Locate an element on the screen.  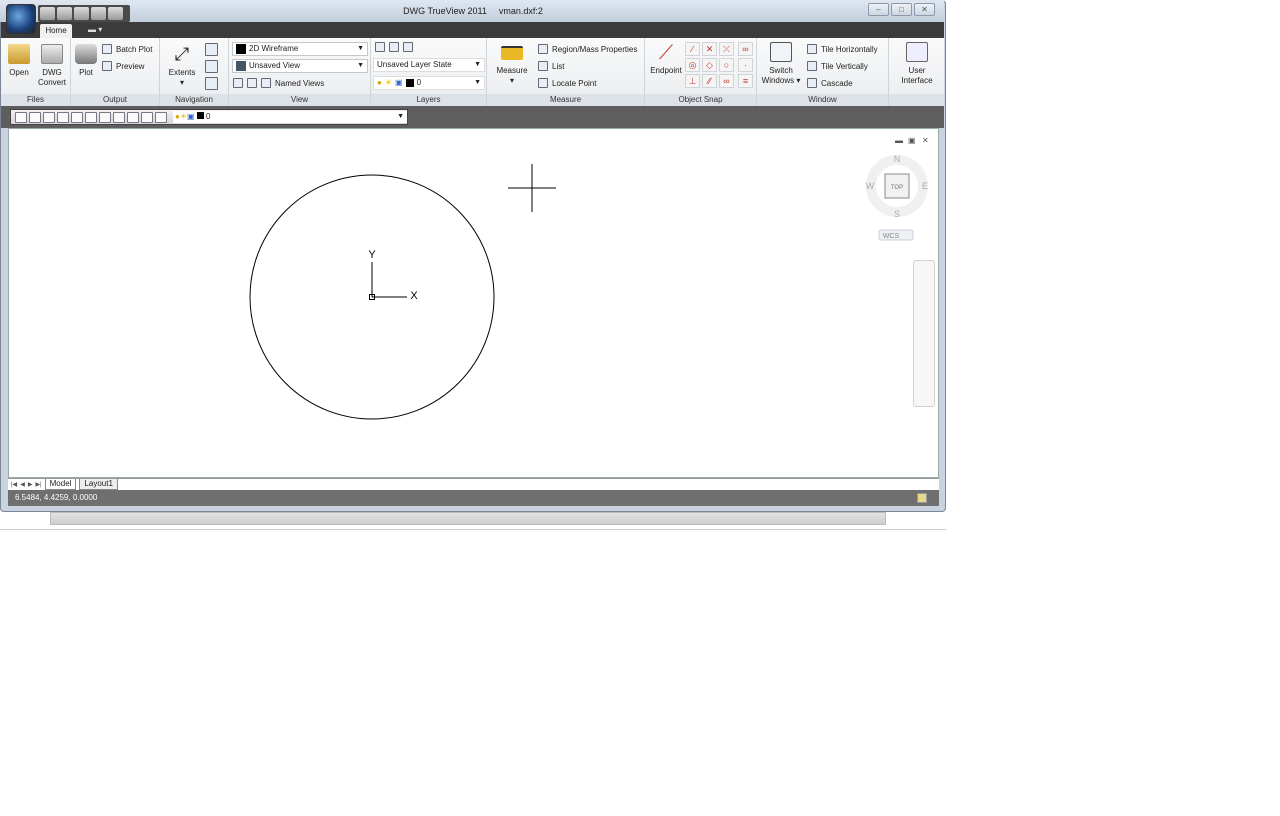
viewport-close-icon: ✕ is located at coordinates (925, 140).